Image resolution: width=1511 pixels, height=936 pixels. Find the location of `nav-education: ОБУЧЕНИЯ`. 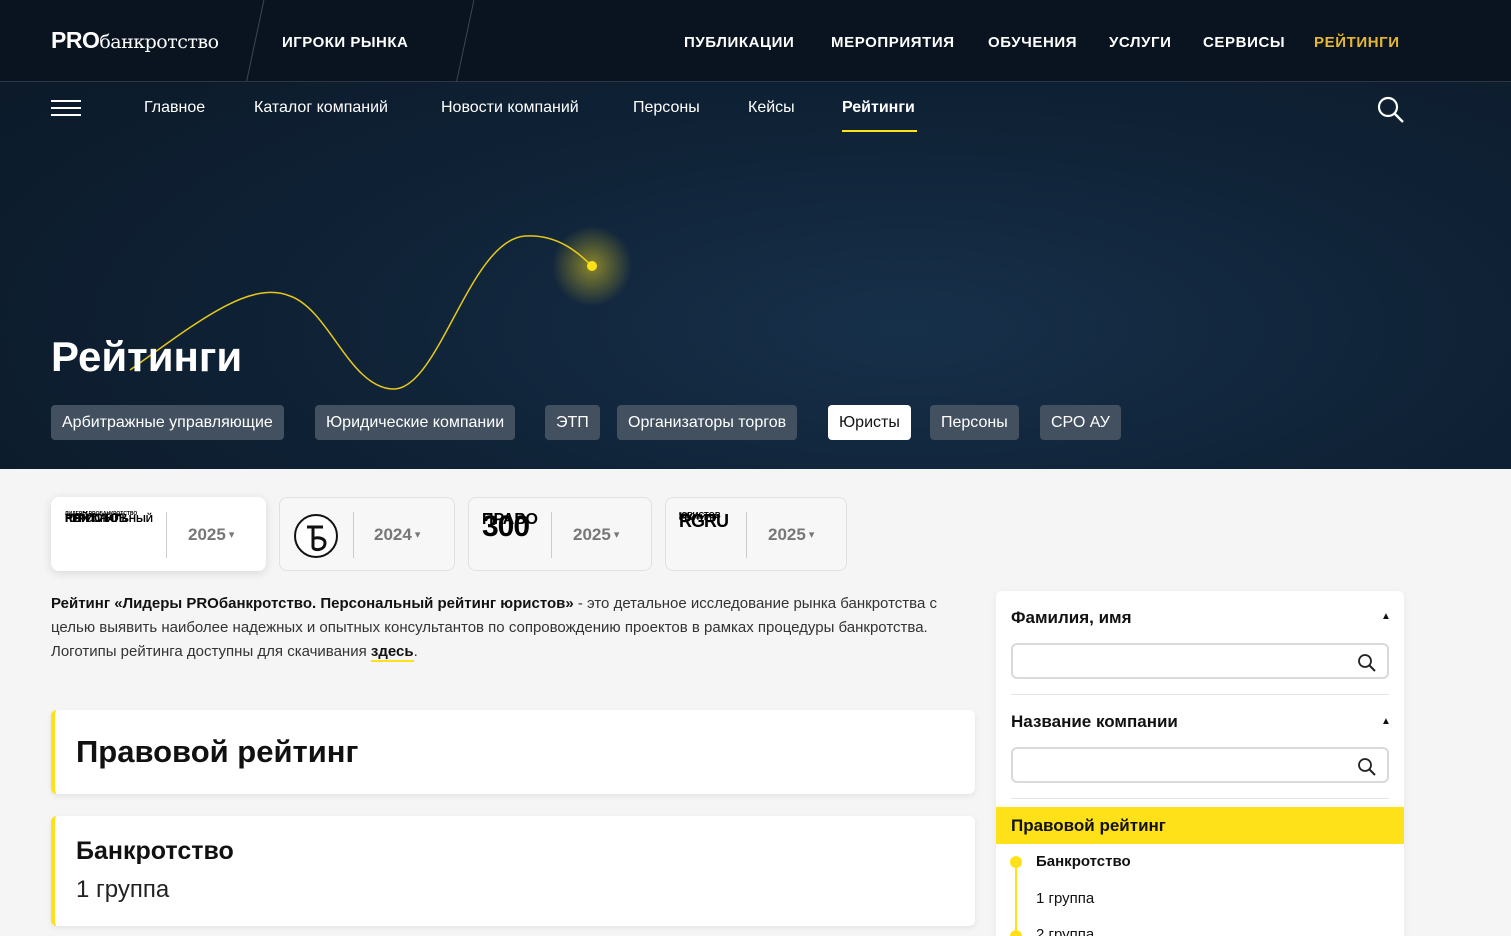

nav-education: ОБУЧЕНИЯ is located at coordinates (1032, 42).